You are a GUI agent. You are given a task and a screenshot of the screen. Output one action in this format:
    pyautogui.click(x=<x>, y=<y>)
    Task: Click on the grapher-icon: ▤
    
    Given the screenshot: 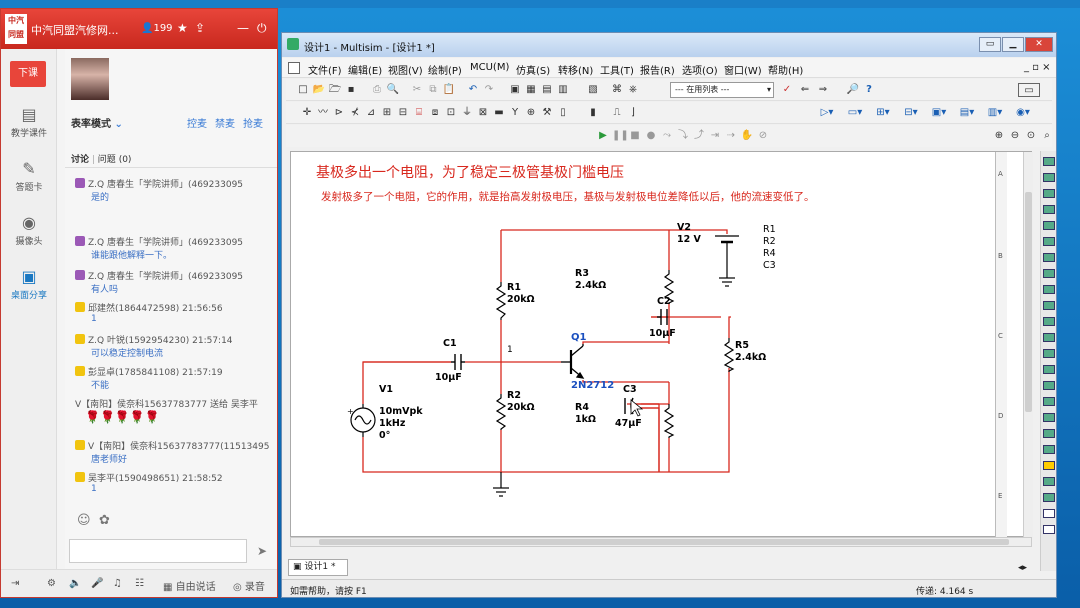 What is the action you would take?
    pyautogui.click(x=547, y=90)
    